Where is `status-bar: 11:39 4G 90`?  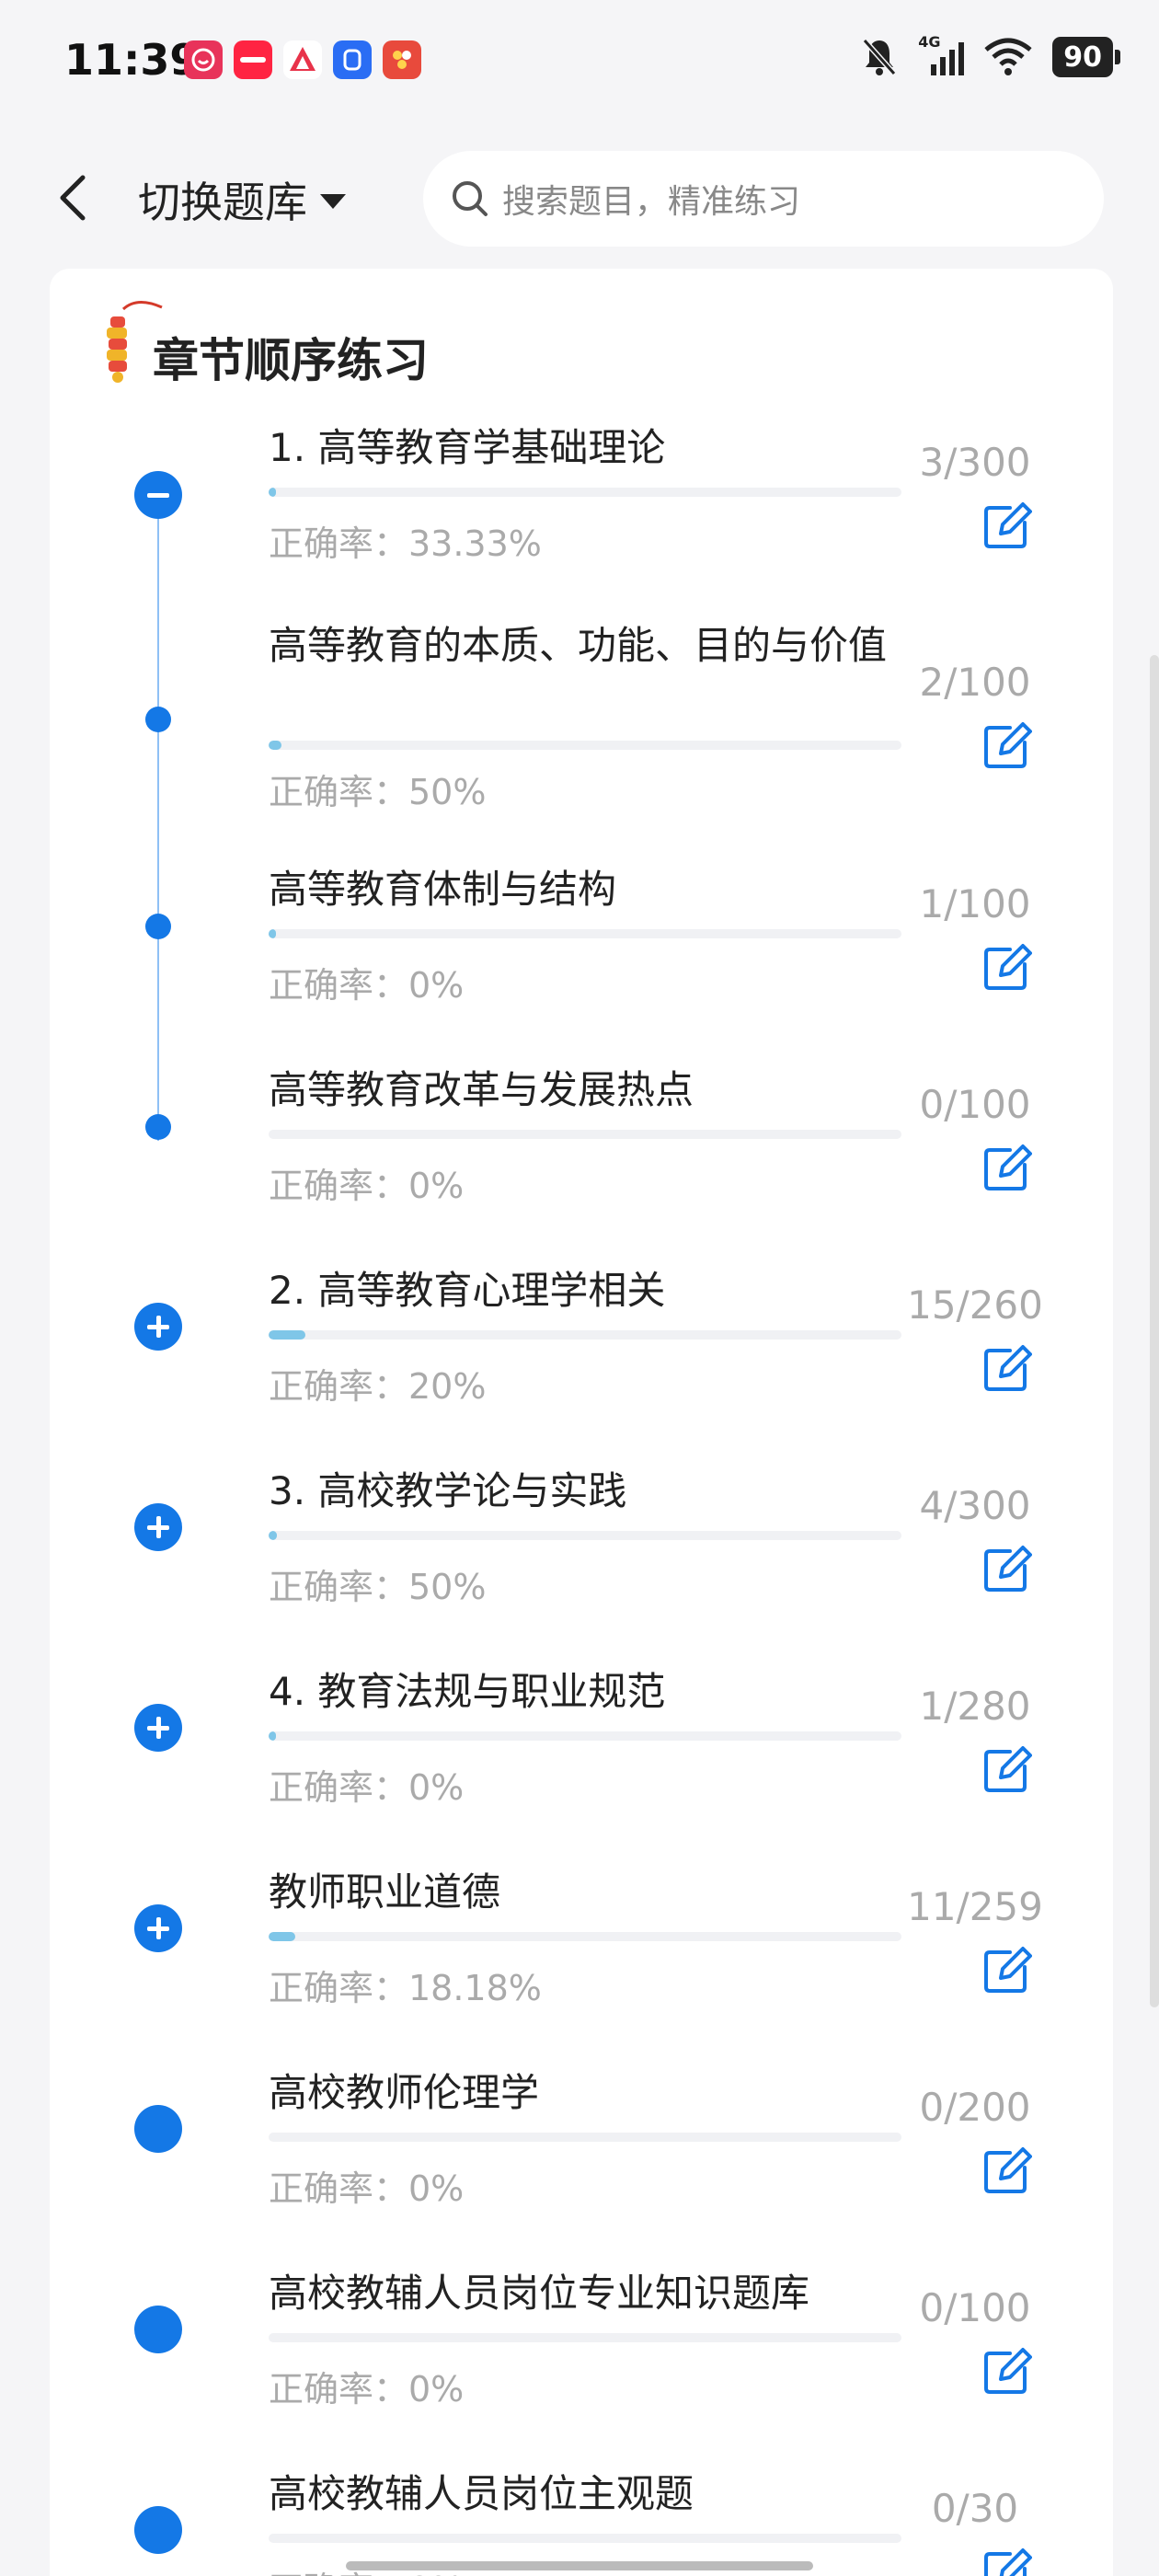
status-bar: 11:39 4G 90 is located at coordinates (579, 60).